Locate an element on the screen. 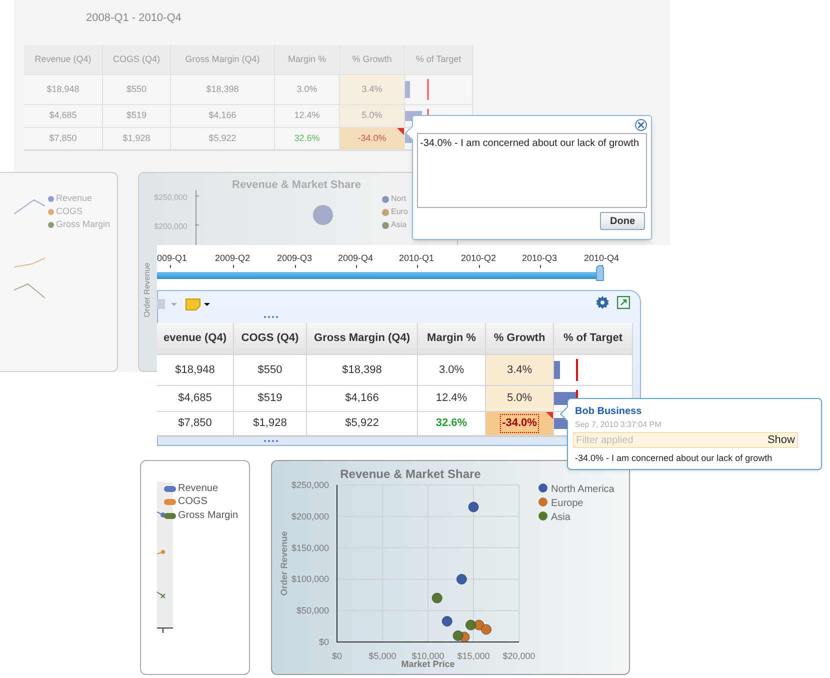 The height and width of the screenshot is (678, 830). legend-label: Nort is located at coordinates (398, 199).